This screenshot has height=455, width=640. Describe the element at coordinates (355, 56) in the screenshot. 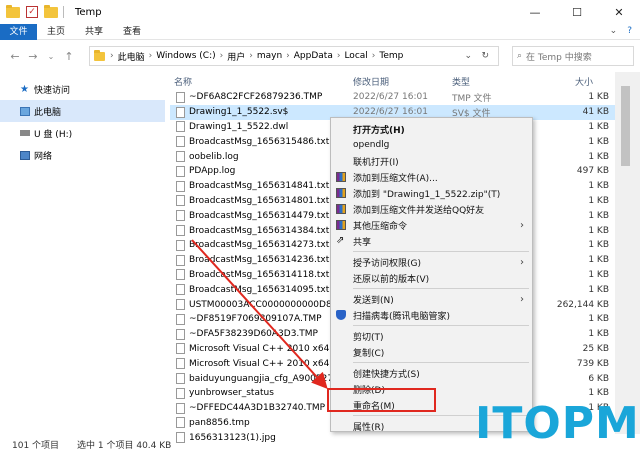

I see `breadcrumb-item: Local` at that location.